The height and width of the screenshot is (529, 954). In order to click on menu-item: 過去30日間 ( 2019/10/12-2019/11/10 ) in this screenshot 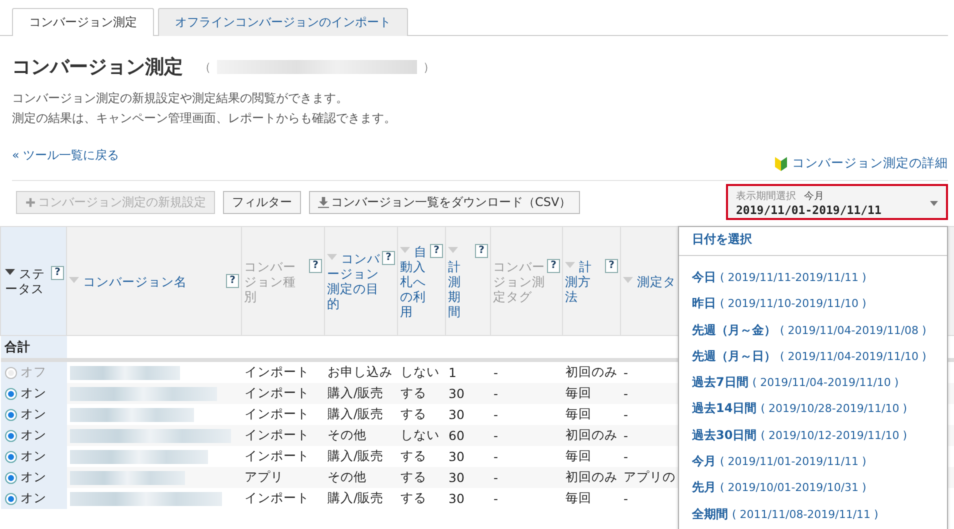, I will do `click(813, 435)`.